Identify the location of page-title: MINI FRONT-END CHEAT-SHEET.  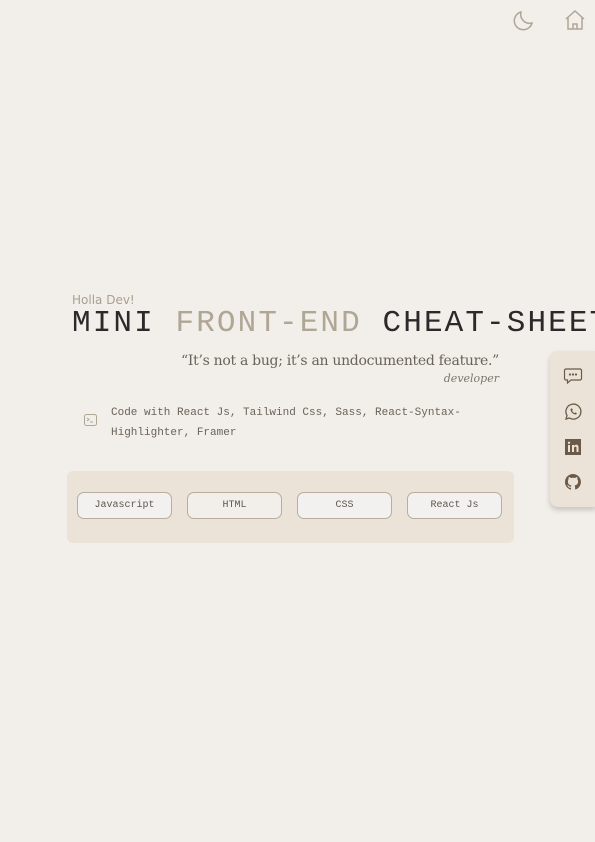
(333, 323).